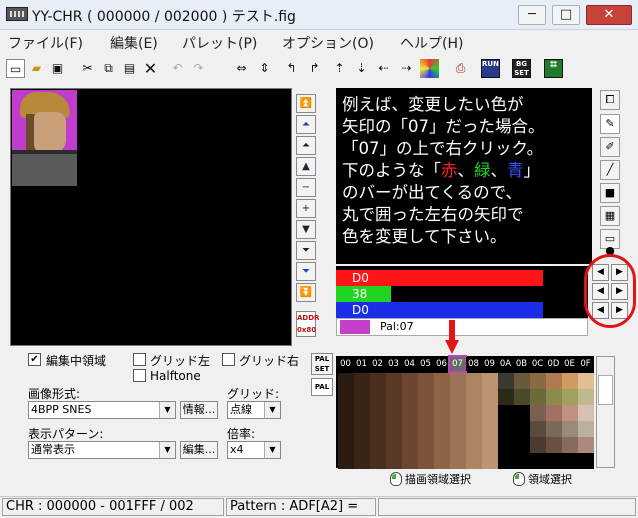 Image resolution: width=638 pixels, height=518 pixels. Describe the element at coordinates (553, 364) in the screenshot. I see `palette-index-0D: 0D` at that location.